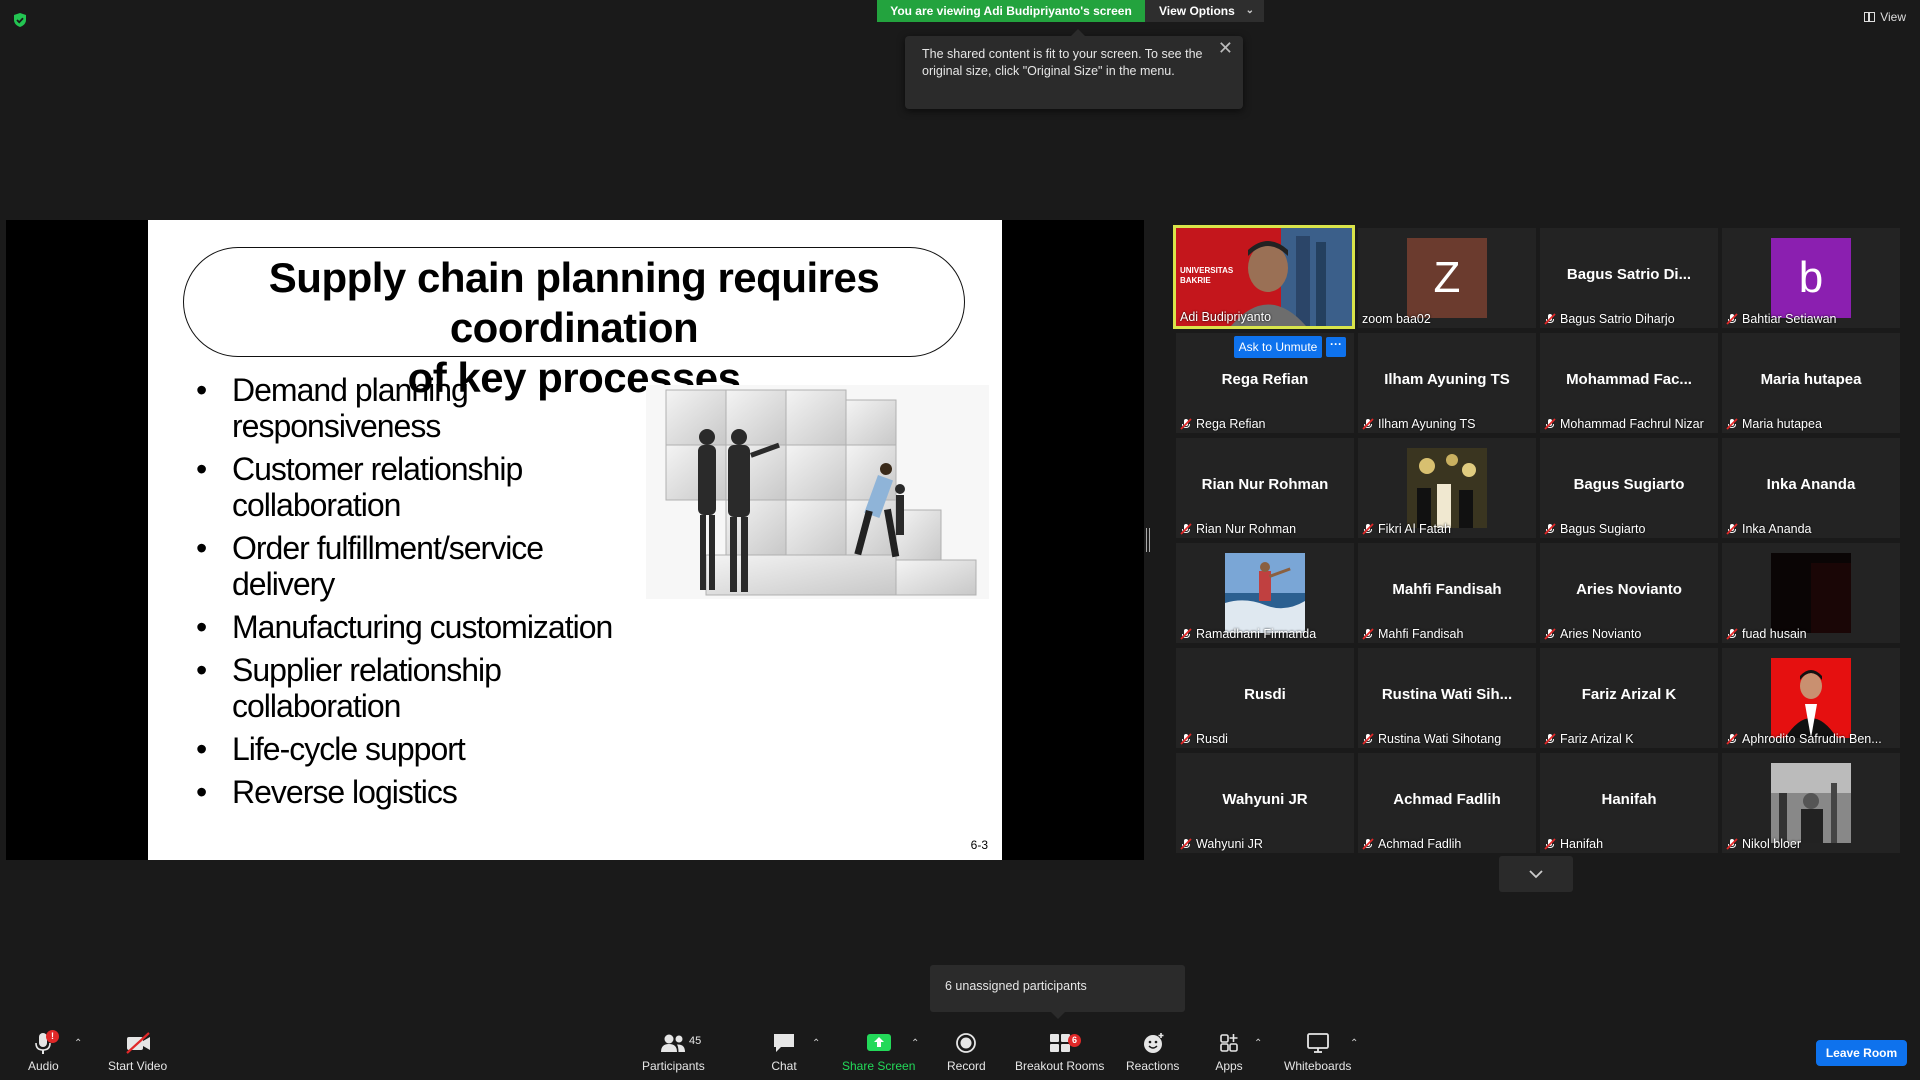 This screenshot has width=1920, height=1080. Describe the element at coordinates (1265, 694) in the screenshot. I see `participant-display-name: Rusdi` at that location.